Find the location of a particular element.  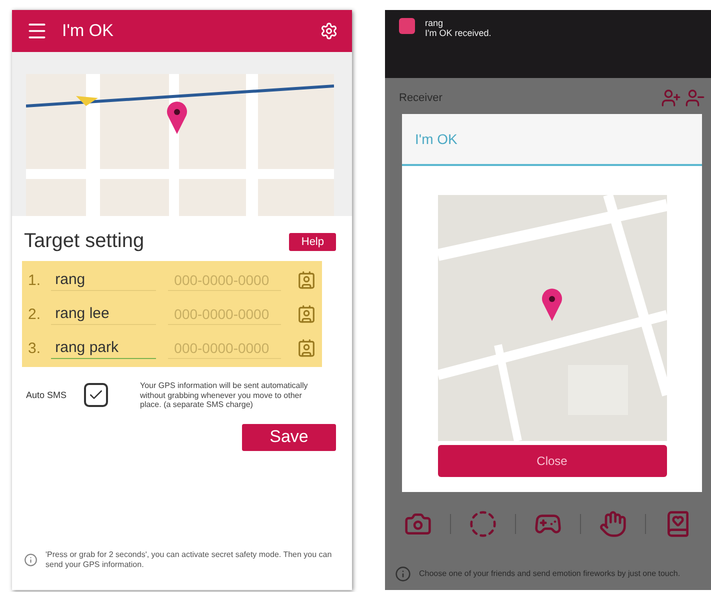

hand-icon is located at coordinates (613, 524).